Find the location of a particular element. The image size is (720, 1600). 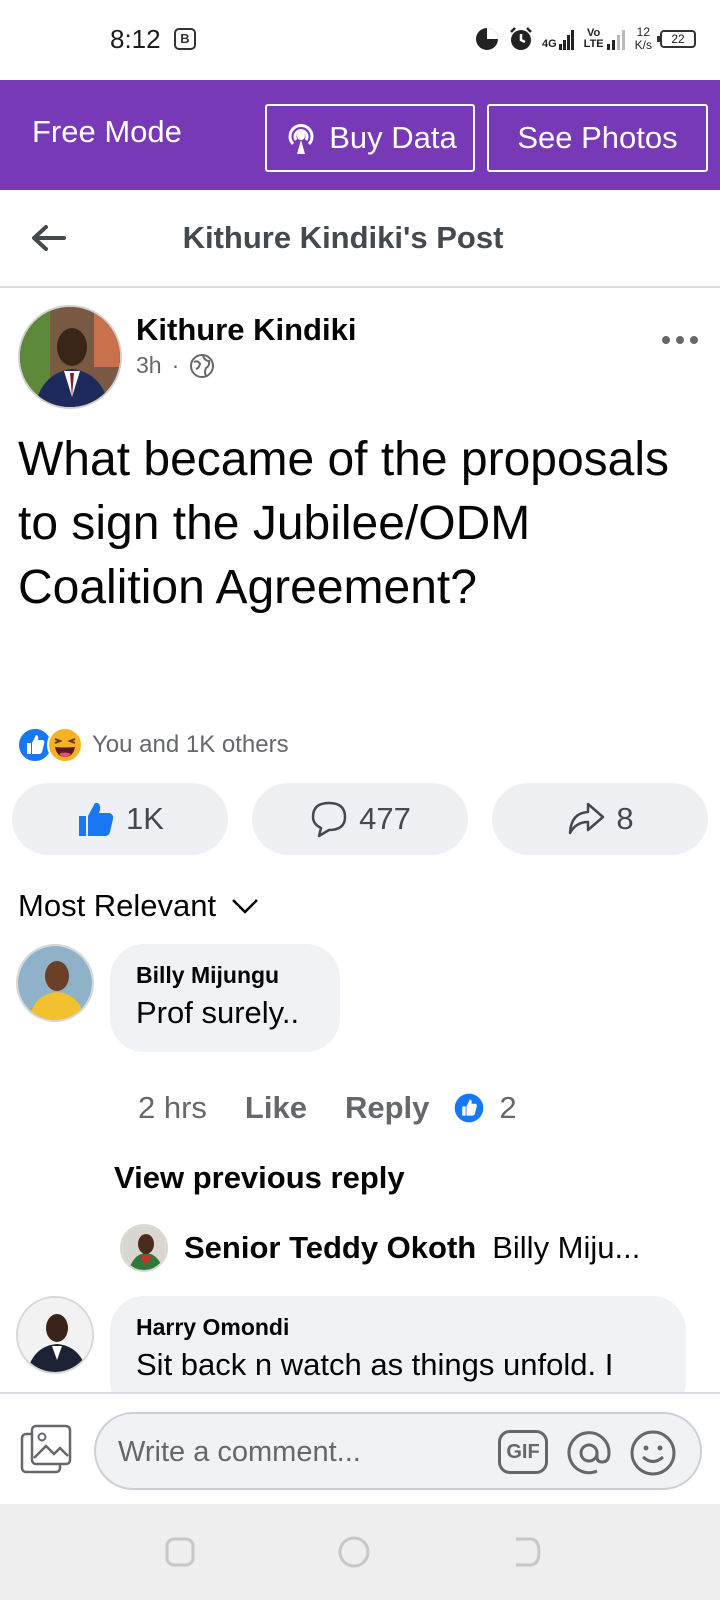

post-time: 3h is located at coordinates (149, 365).